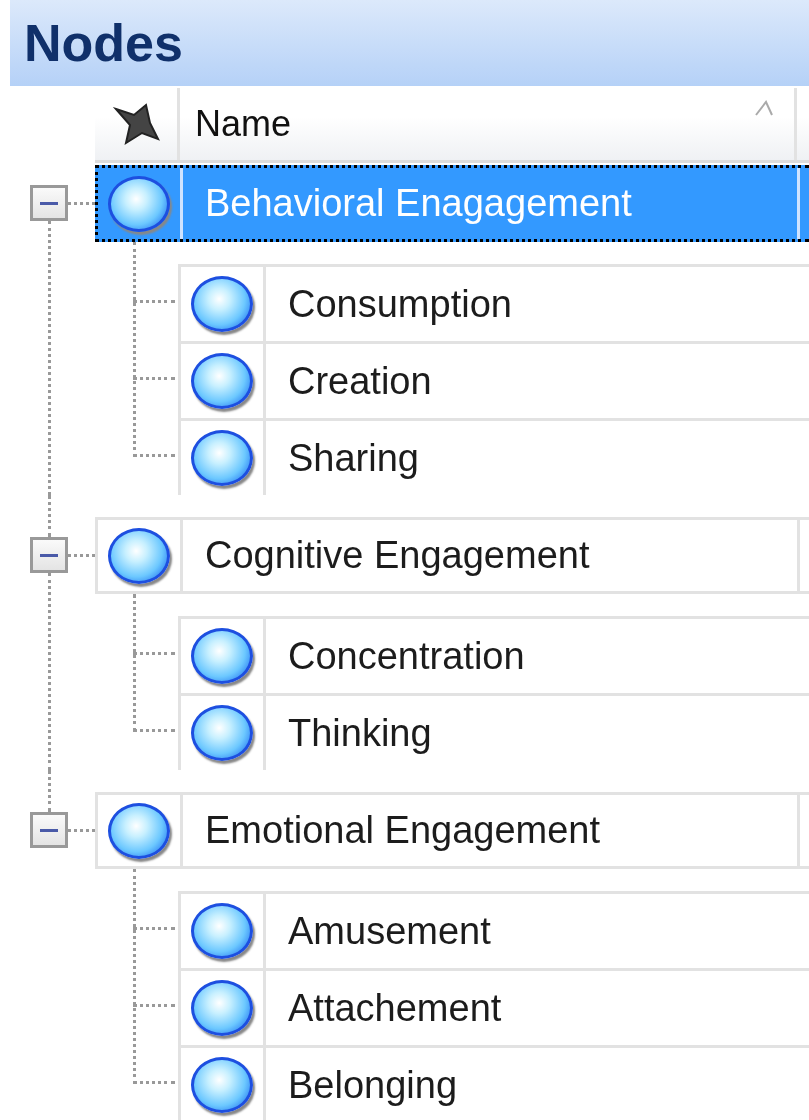 The image size is (809, 1120). What do you see at coordinates (493, 654) in the screenshot?
I see `tree-row: Concentration` at bounding box center [493, 654].